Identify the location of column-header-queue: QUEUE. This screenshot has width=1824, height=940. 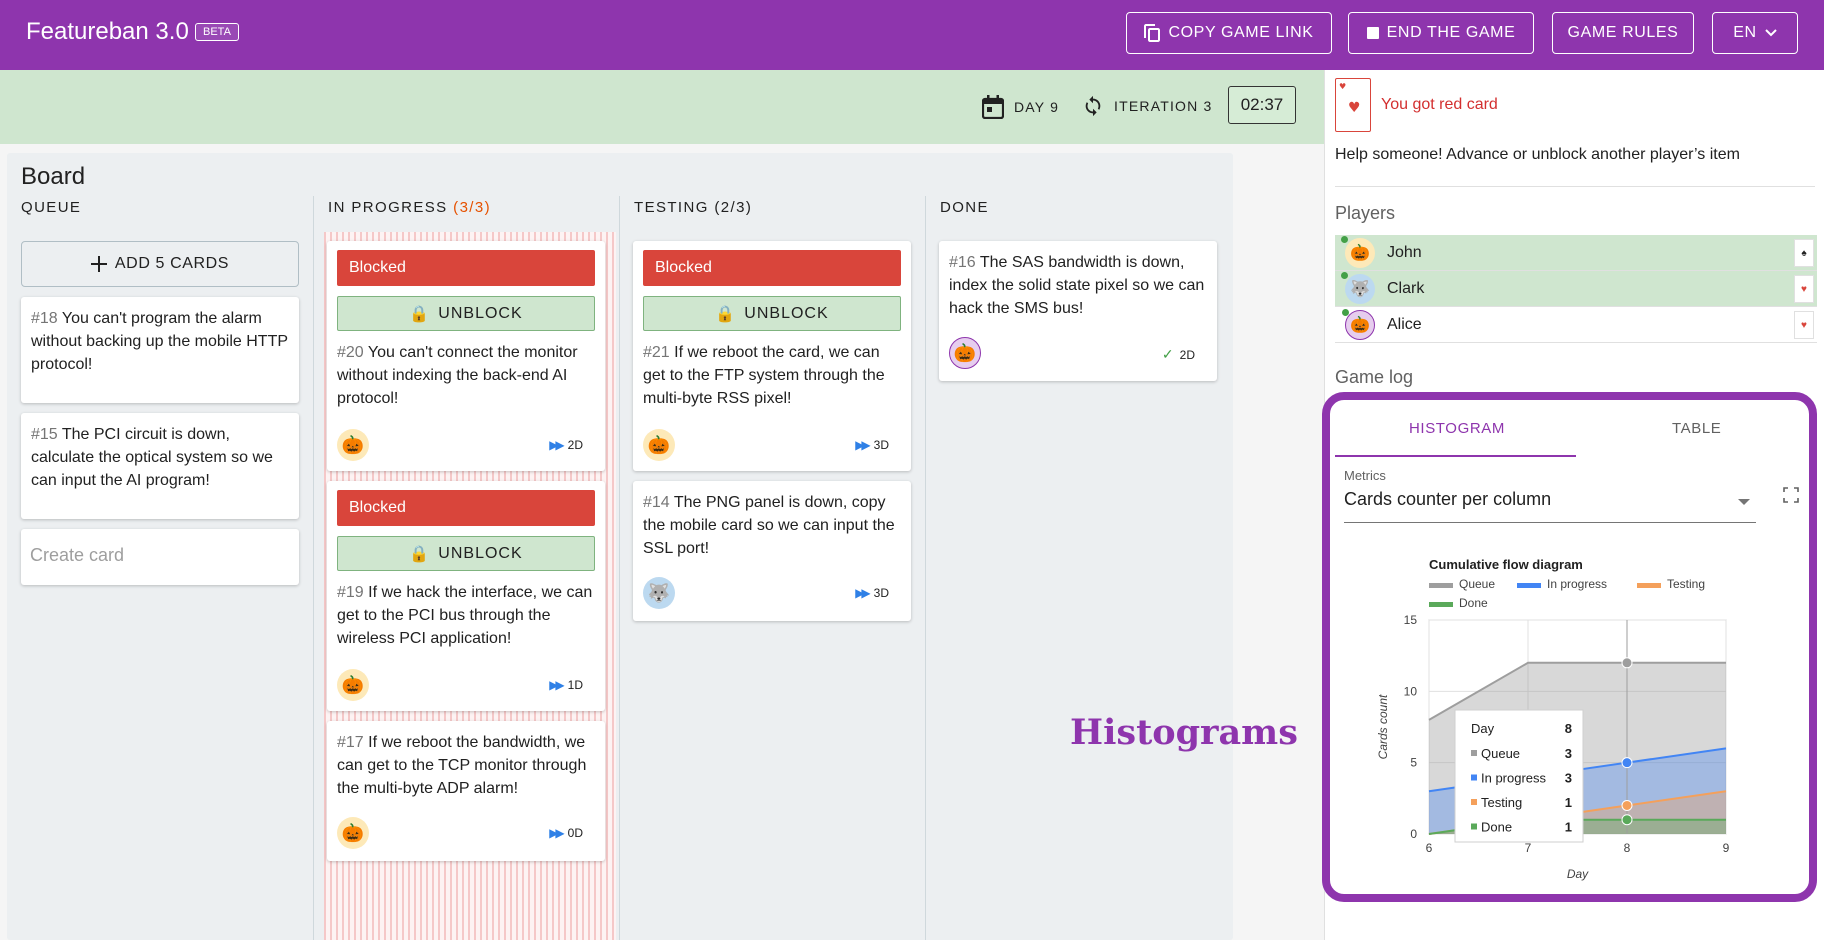
(51, 207).